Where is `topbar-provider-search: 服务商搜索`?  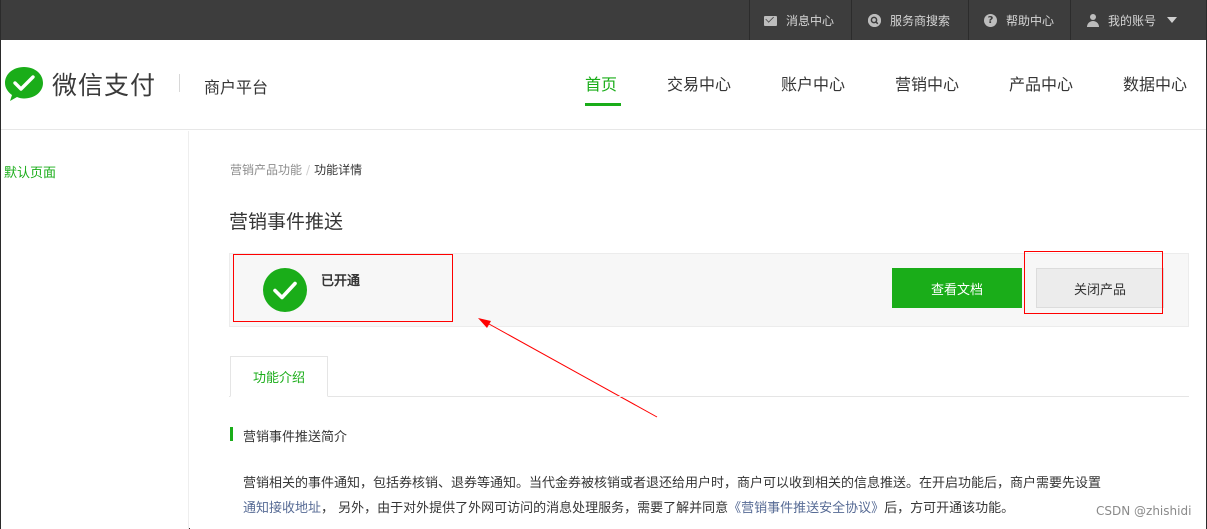
topbar-provider-search: 服务商搜索 is located at coordinates (909, 20).